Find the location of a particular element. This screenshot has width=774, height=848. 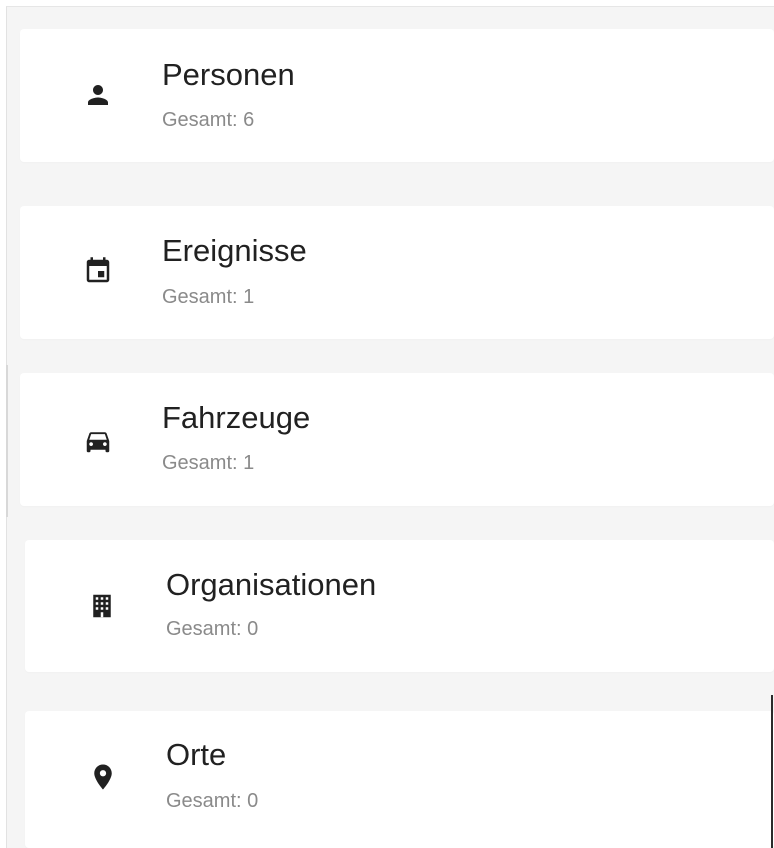

card-title: Fahrzeuge is located at coordinates (236, 417).